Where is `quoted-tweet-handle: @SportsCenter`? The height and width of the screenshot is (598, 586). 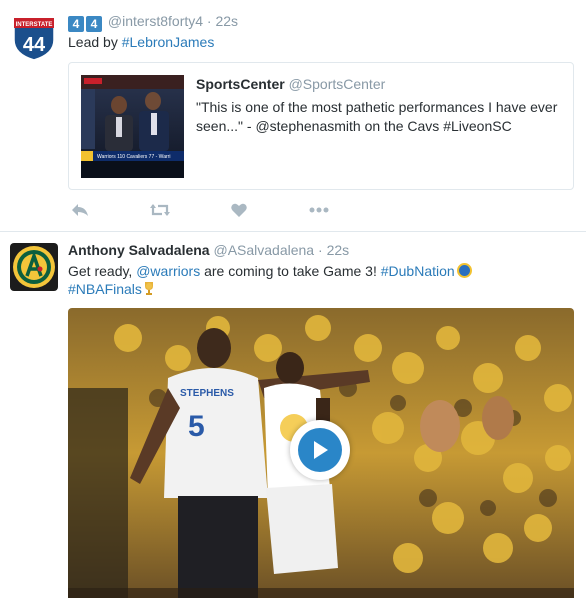 quoted-tweet-handle: @SportsCenter is located at coordinates (337, 84).